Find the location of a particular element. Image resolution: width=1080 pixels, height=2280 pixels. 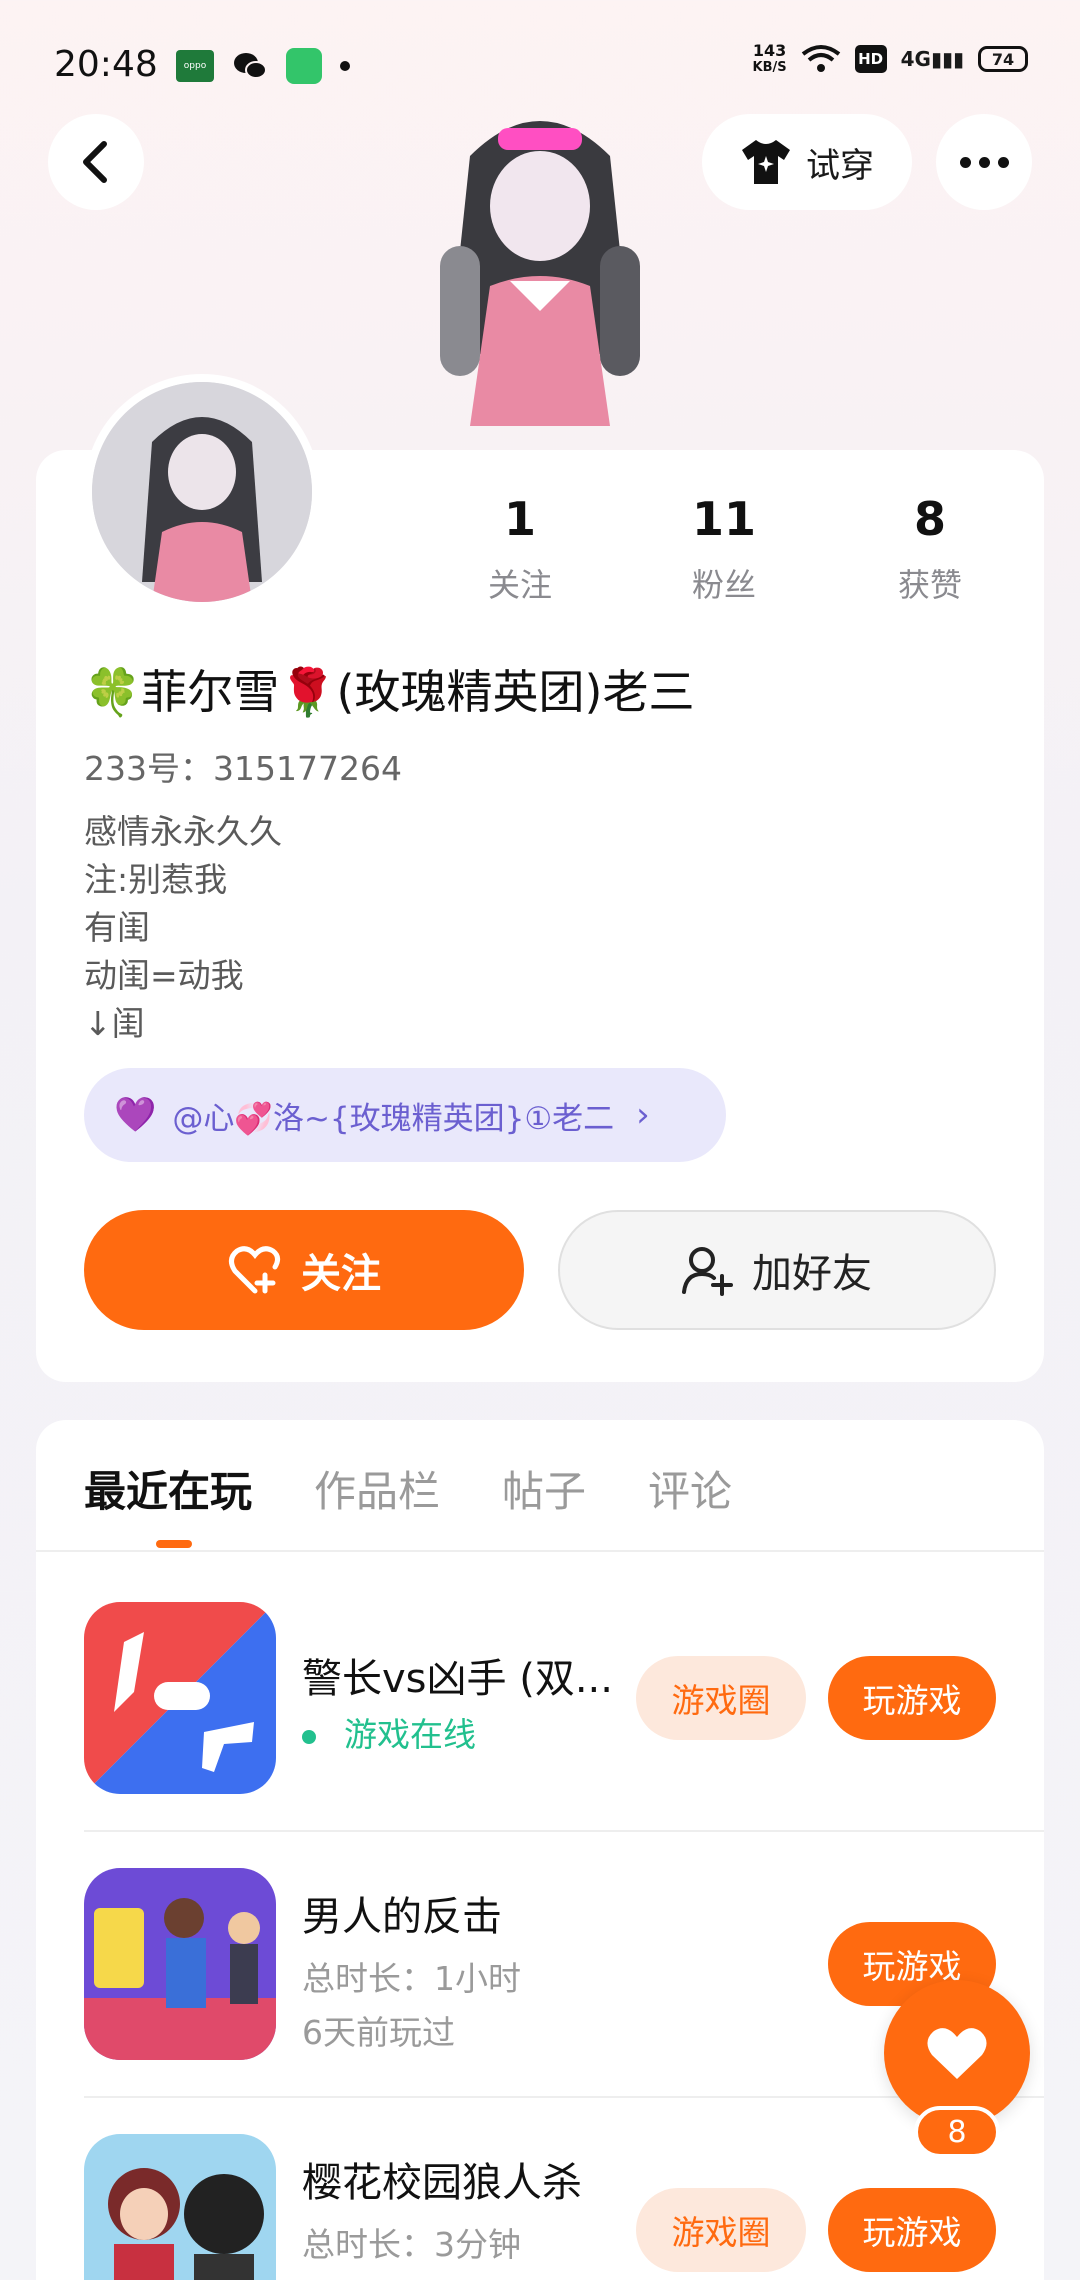

tab-recently-played: 最近在玩 is located at coordinates (168, 1488).